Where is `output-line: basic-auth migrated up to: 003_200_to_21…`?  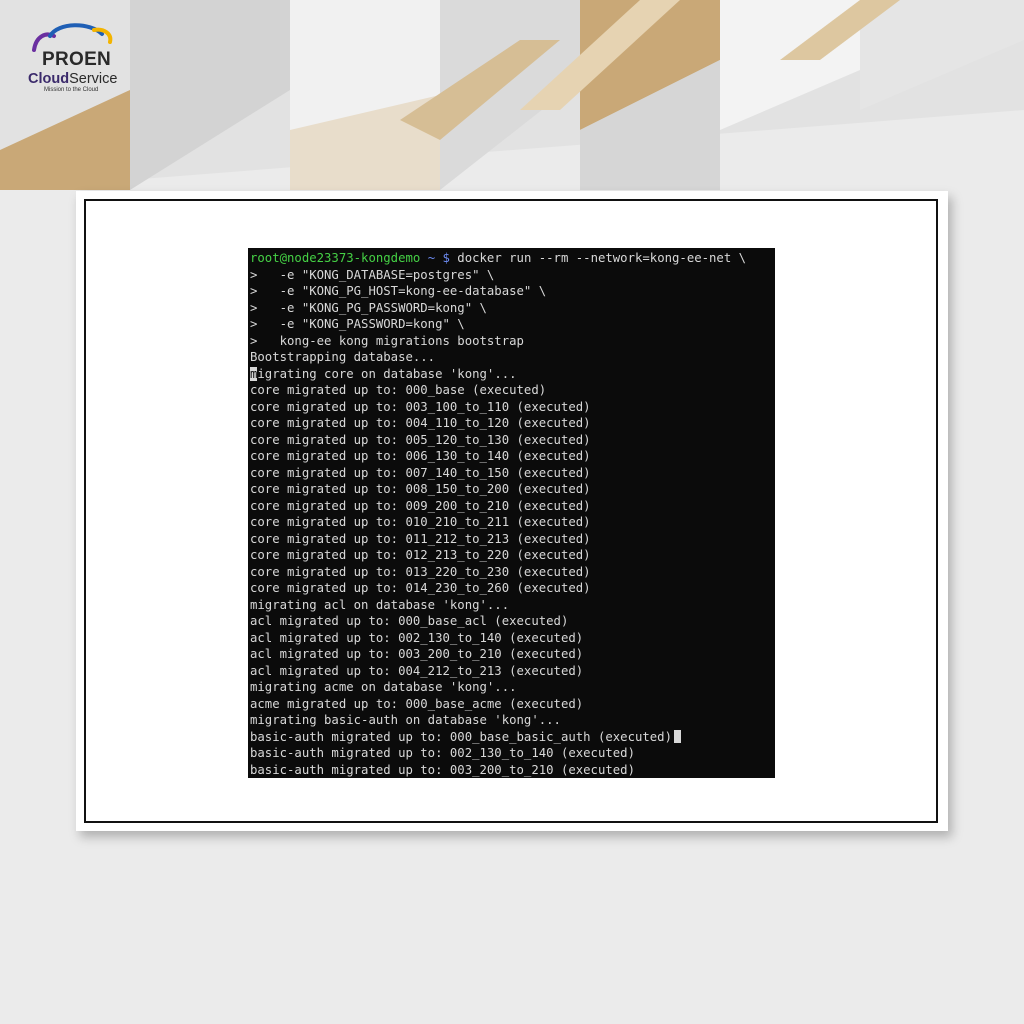 output-line: basic-auth migrated up to: 003_200_to_21… is located at coordinates (442, 769).